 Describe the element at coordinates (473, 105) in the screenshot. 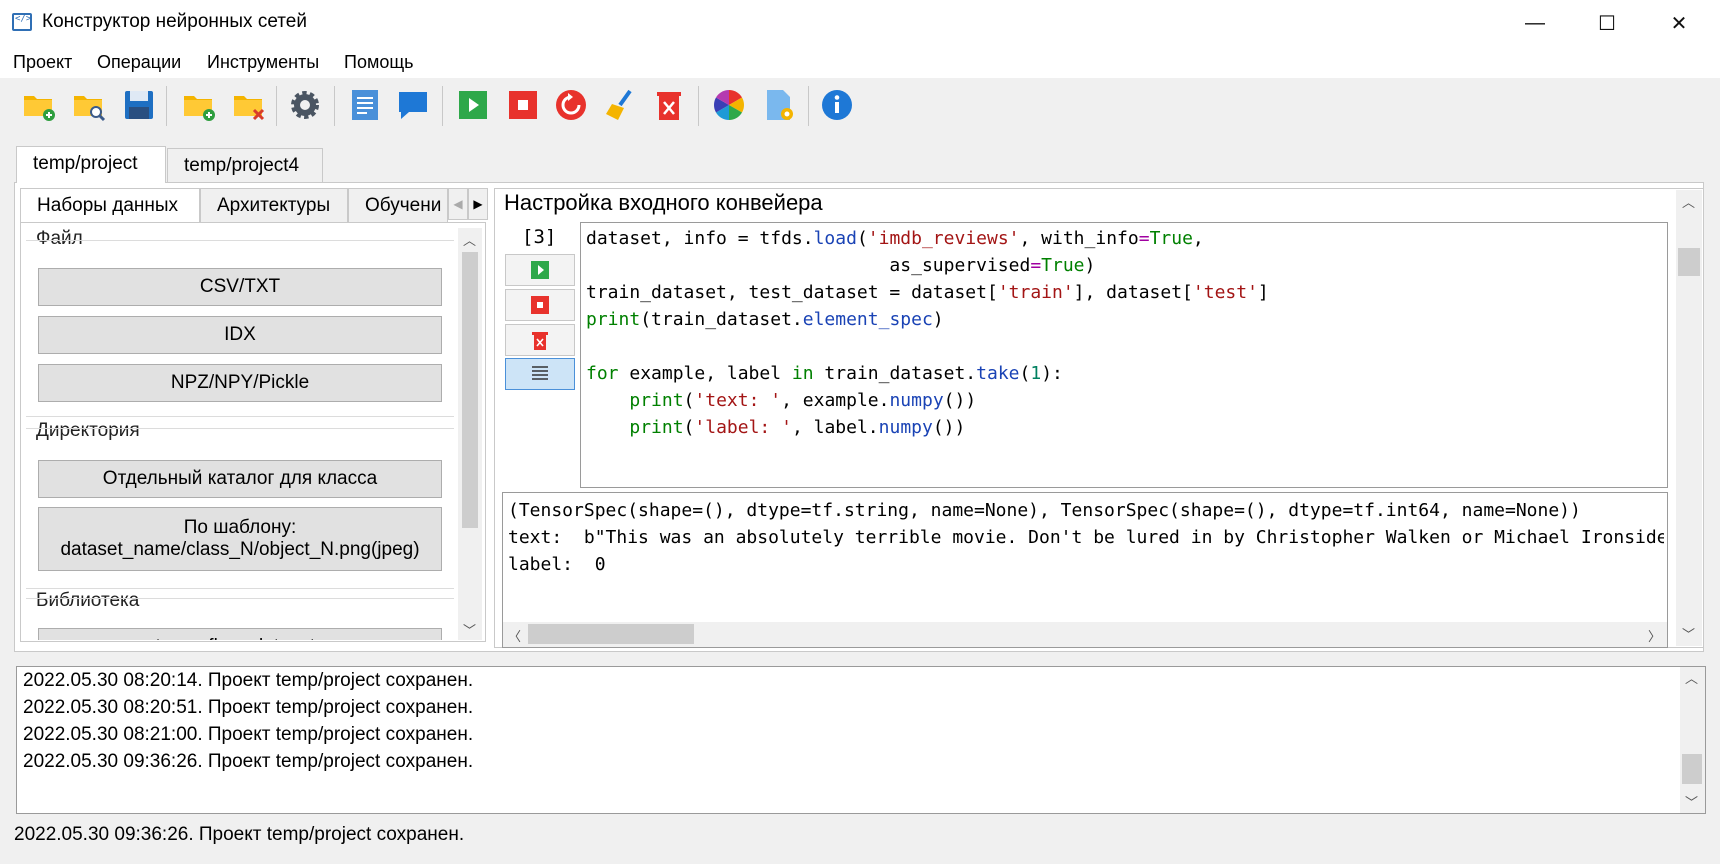

I see `run-icon` at that location.